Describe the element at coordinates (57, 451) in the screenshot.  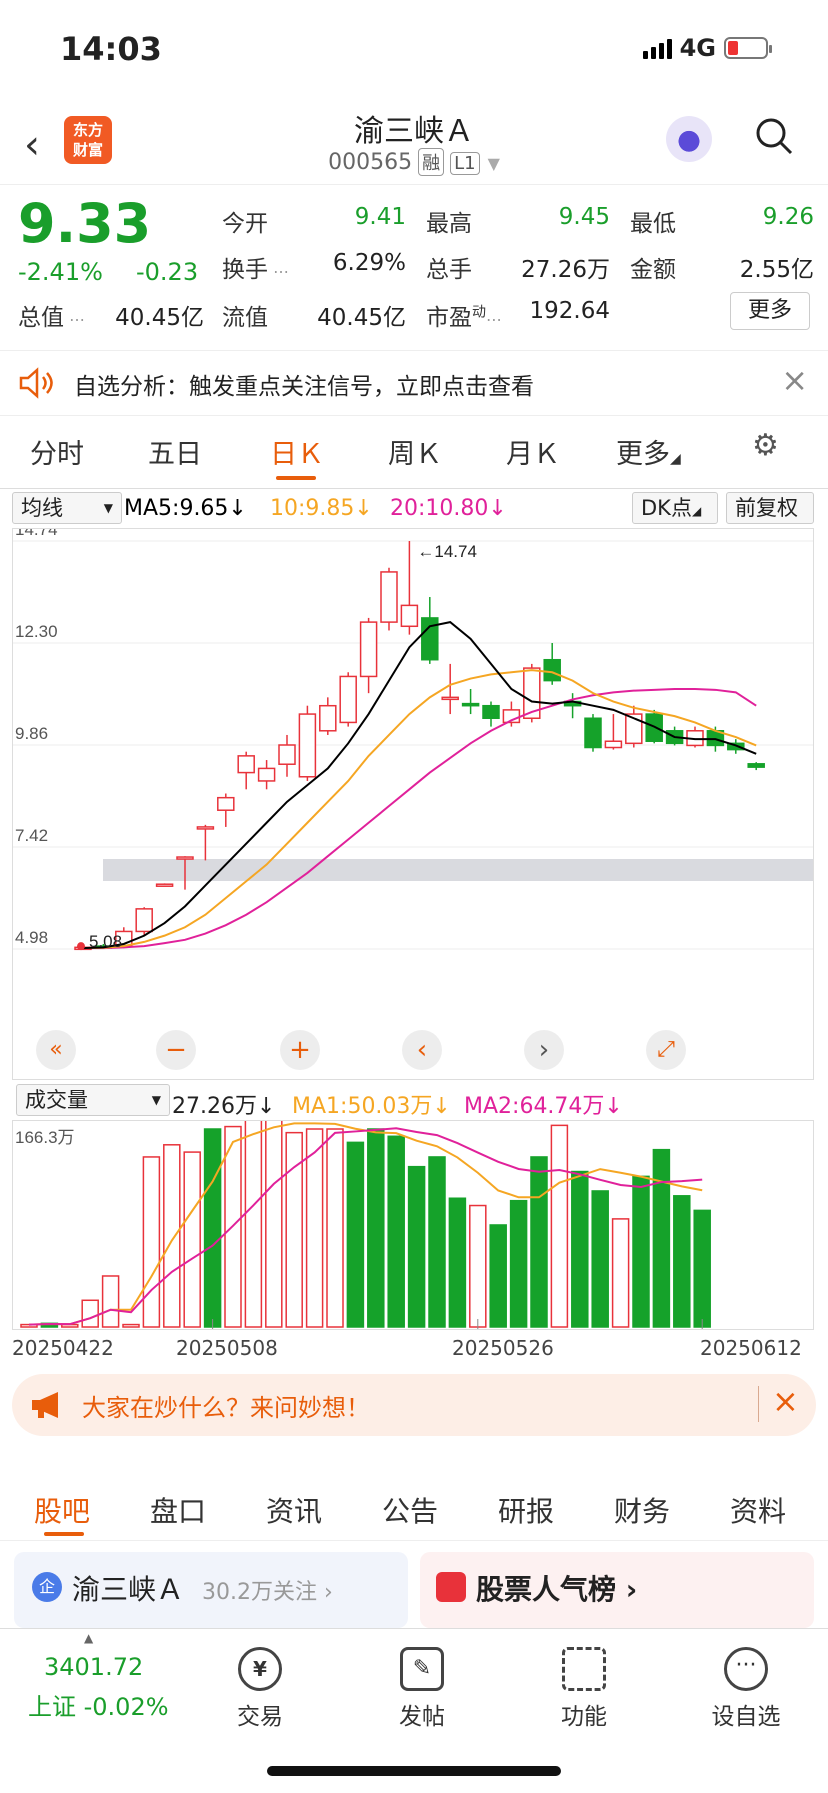
I see `tab-intraday: 分时` at that location.